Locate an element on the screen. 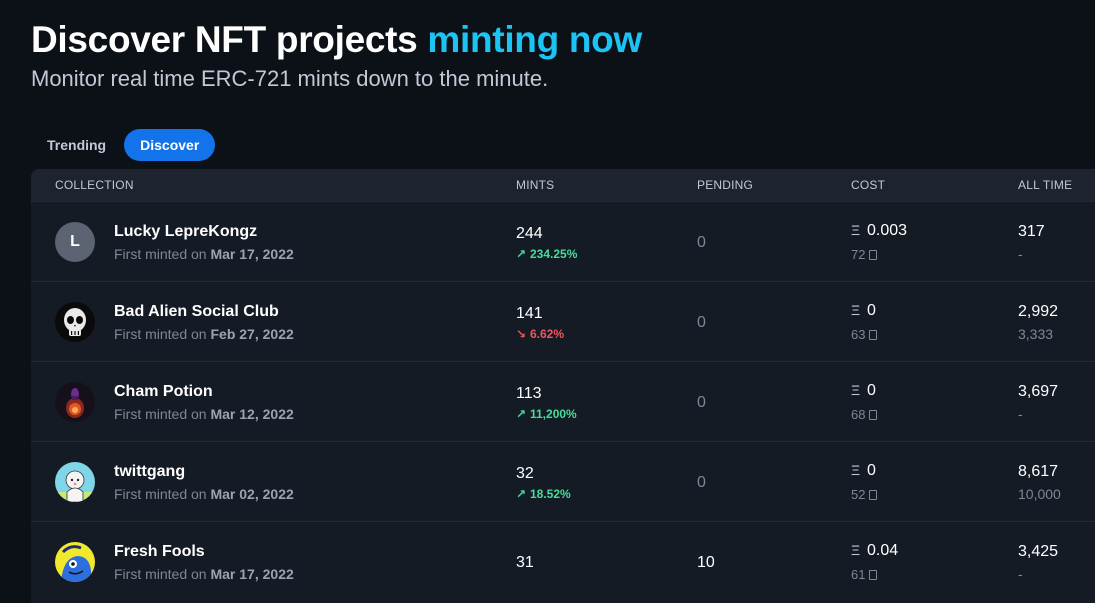 The height and width of the screenshot is (603, 1095). all-time-count: 2,992 is located at coordinates (1038, 311).